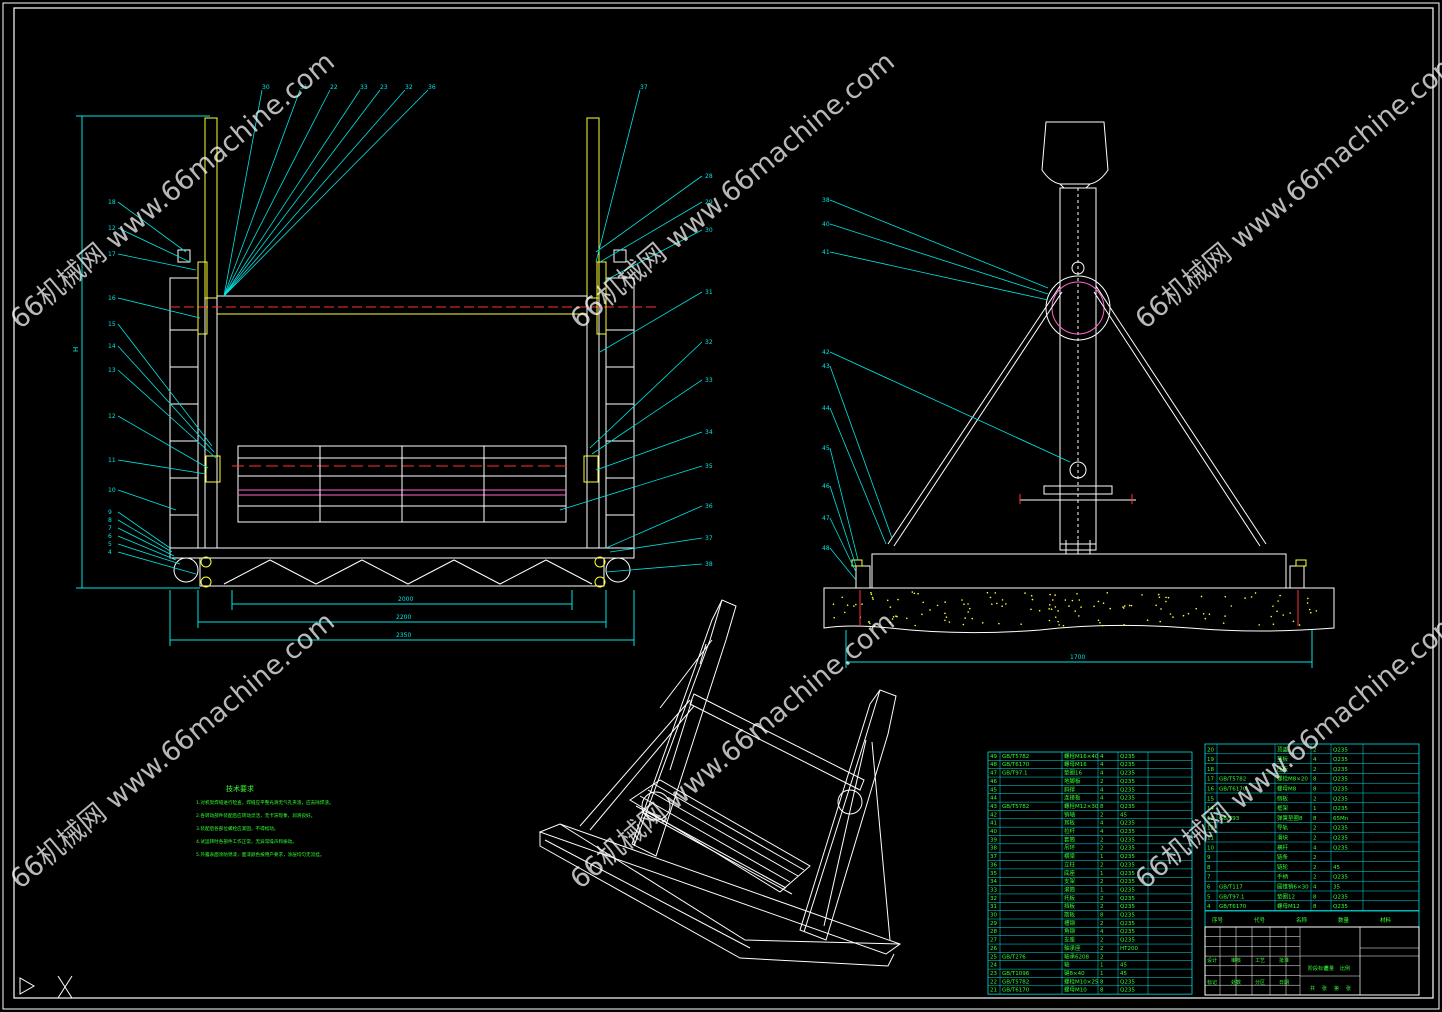 The width and height of the screenshot is (1442, 1012). Describe the element at coordinates (709, 176) in the screenshot. I see `balloon-right-28: 28` at that location.